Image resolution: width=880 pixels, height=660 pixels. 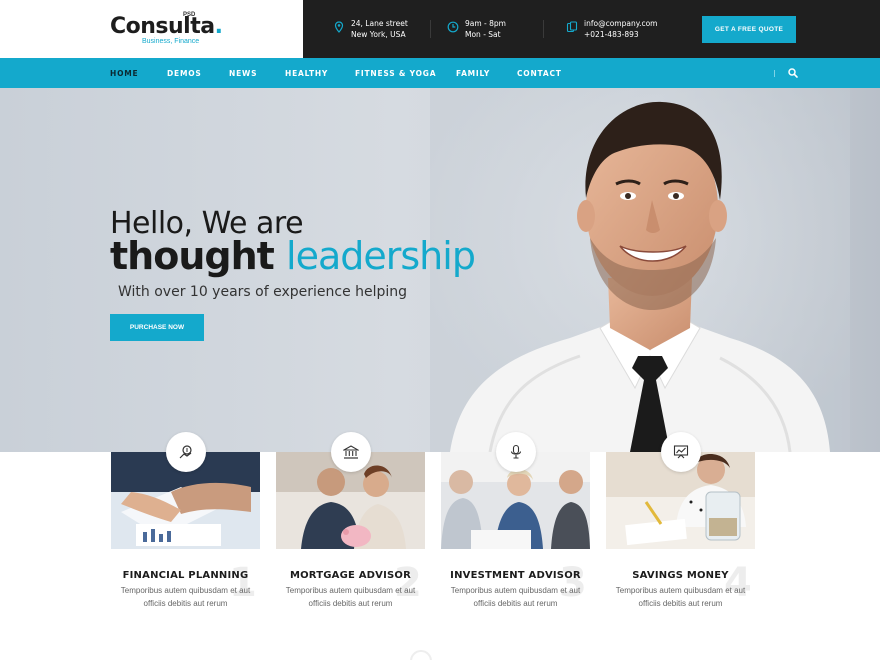 What do you see at coordinates (572, 27) in the screenshot?
I see `phone-icon` at bounding box center [572, 27].